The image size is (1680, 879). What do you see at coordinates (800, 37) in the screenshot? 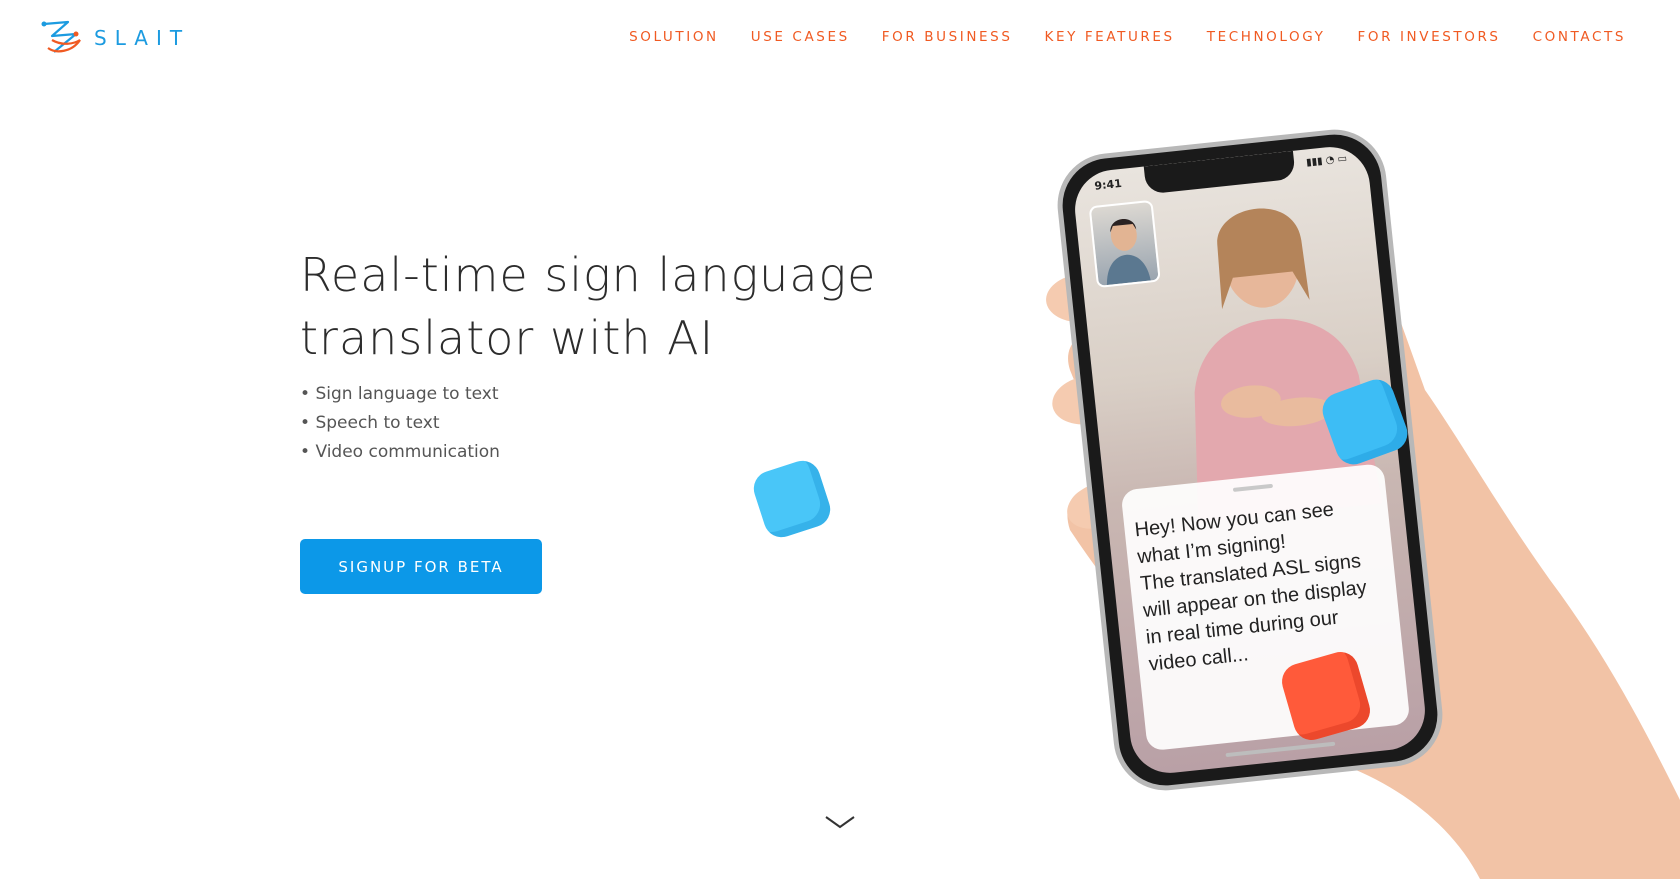
I see `nav-item-use-cases: USE CASES` at bounding box center [800, 37].